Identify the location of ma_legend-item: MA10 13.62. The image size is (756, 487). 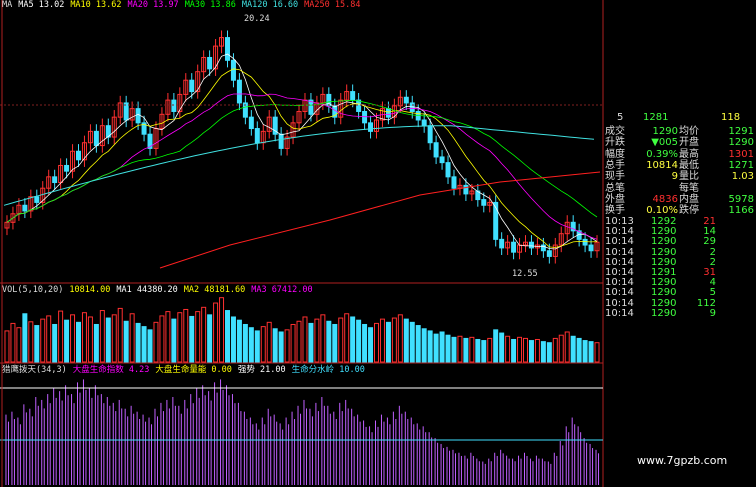
(96, 5).